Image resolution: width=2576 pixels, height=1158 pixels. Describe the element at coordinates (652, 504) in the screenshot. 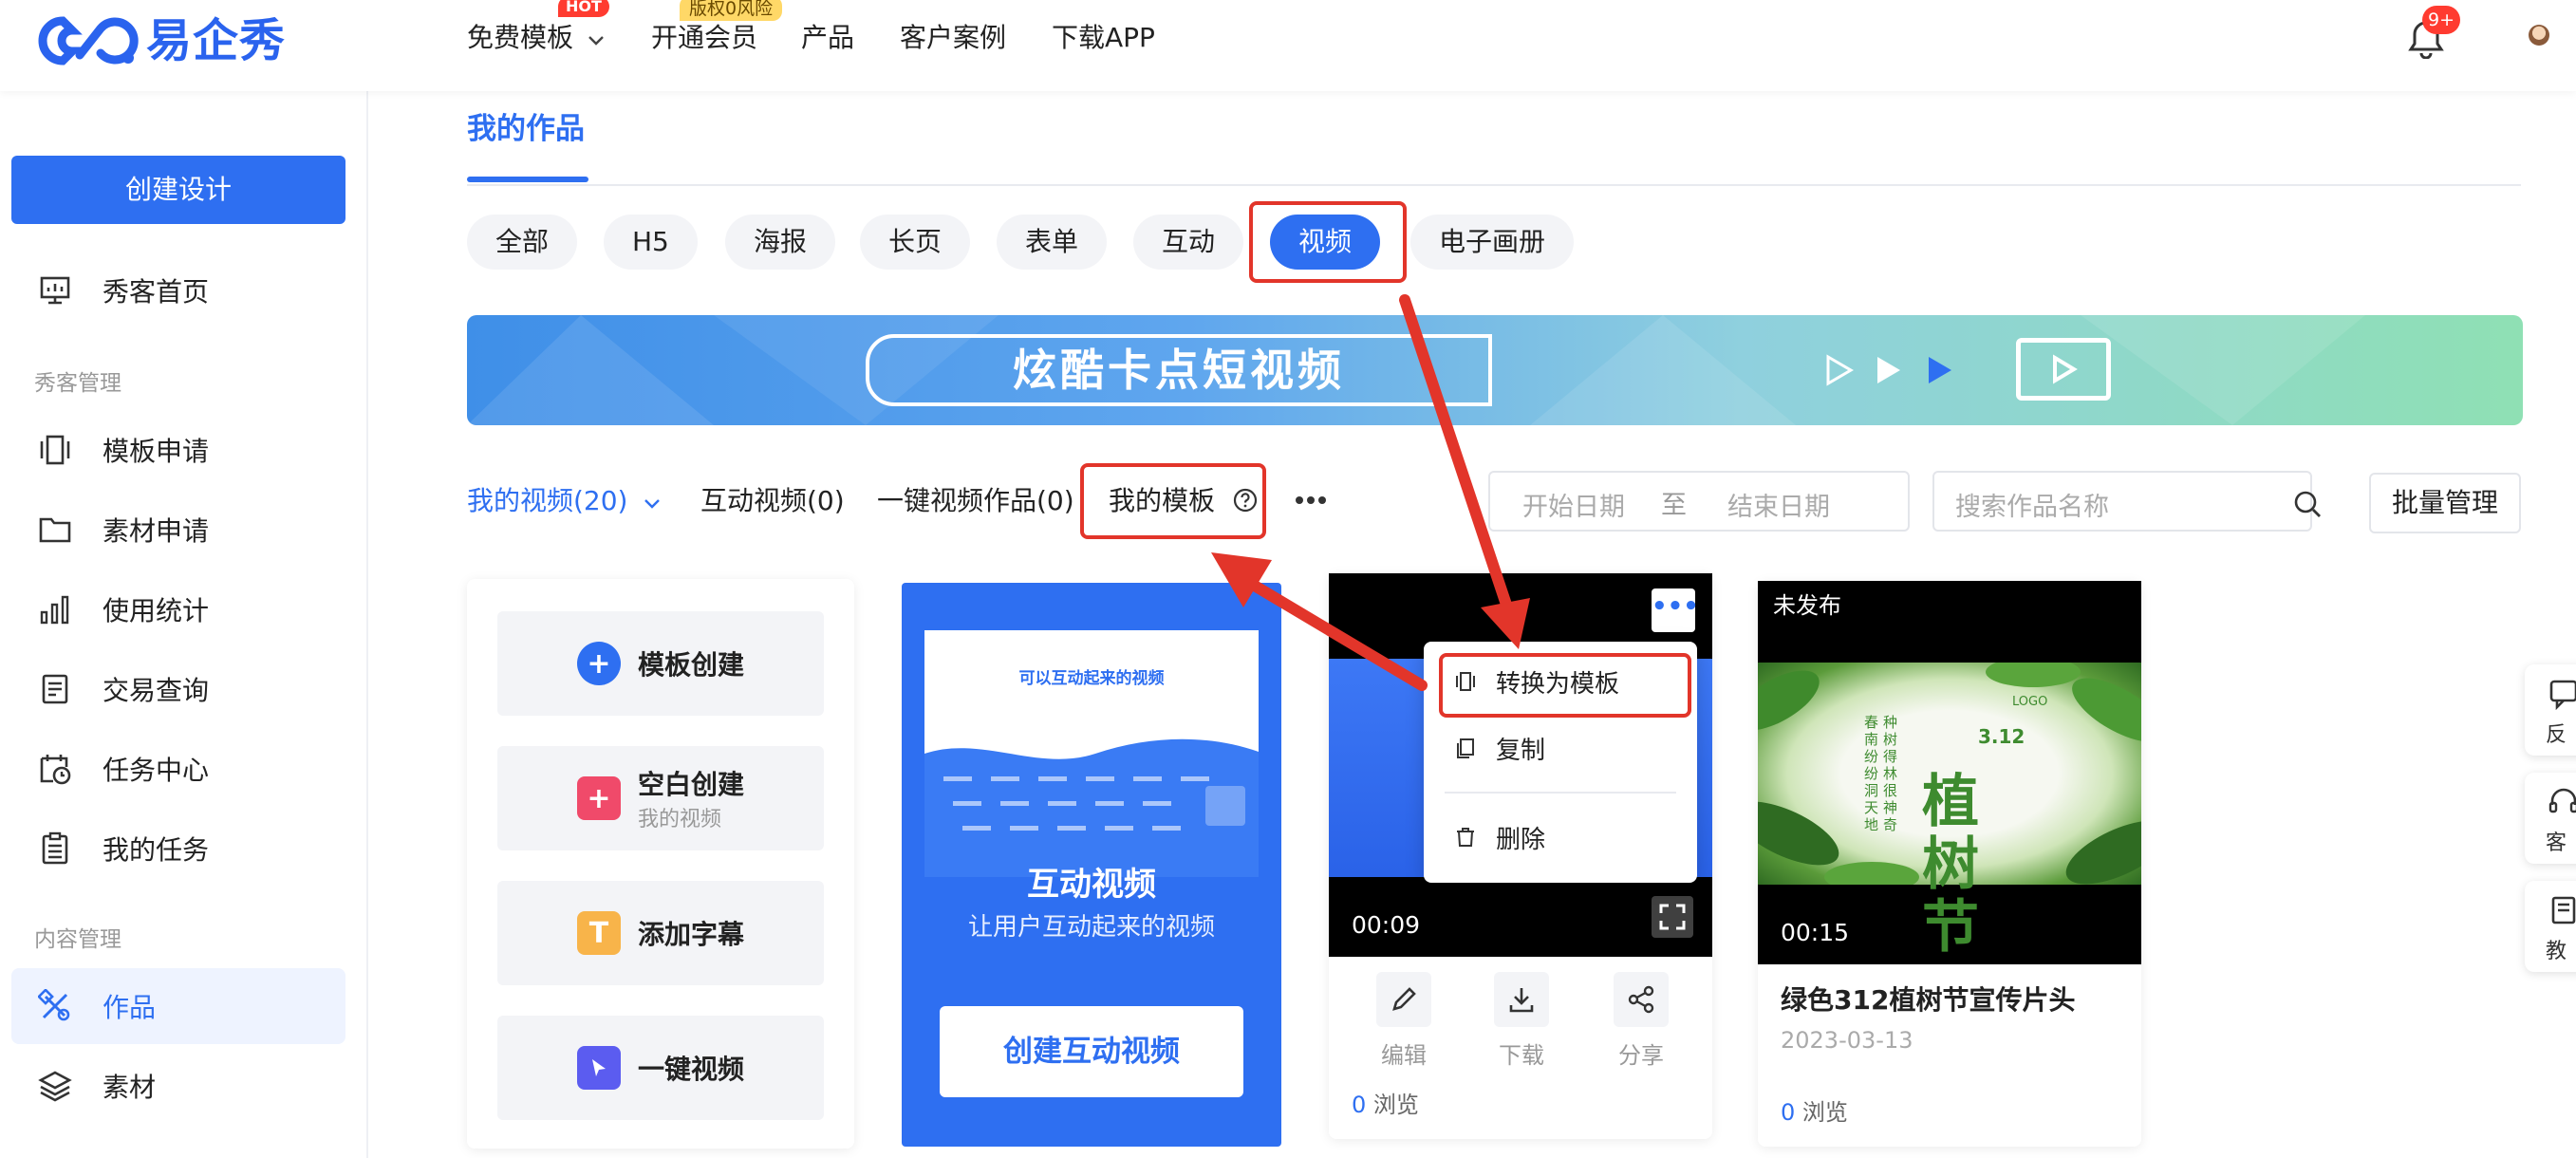

I see `chevron-down-icon` at that location.